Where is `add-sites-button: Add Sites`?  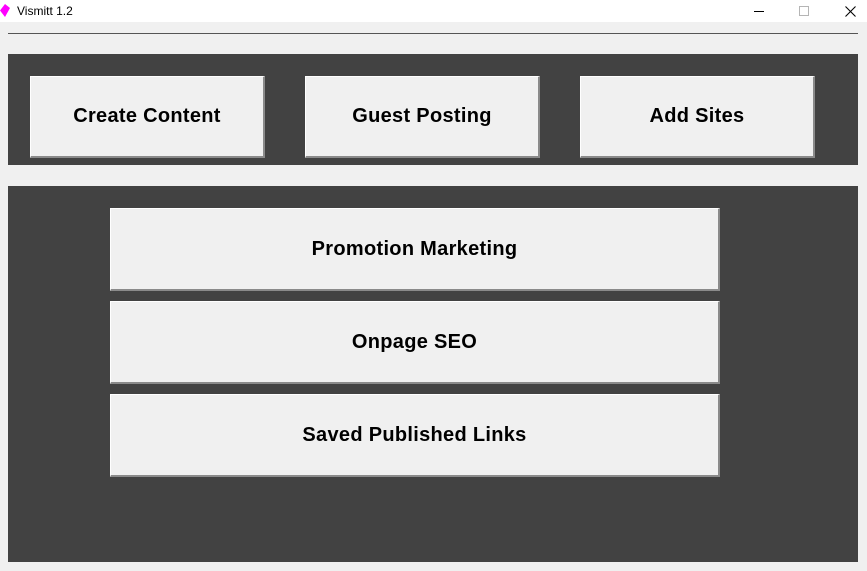 add-sites-button: Add Sites is located at coordinates (697, 117).